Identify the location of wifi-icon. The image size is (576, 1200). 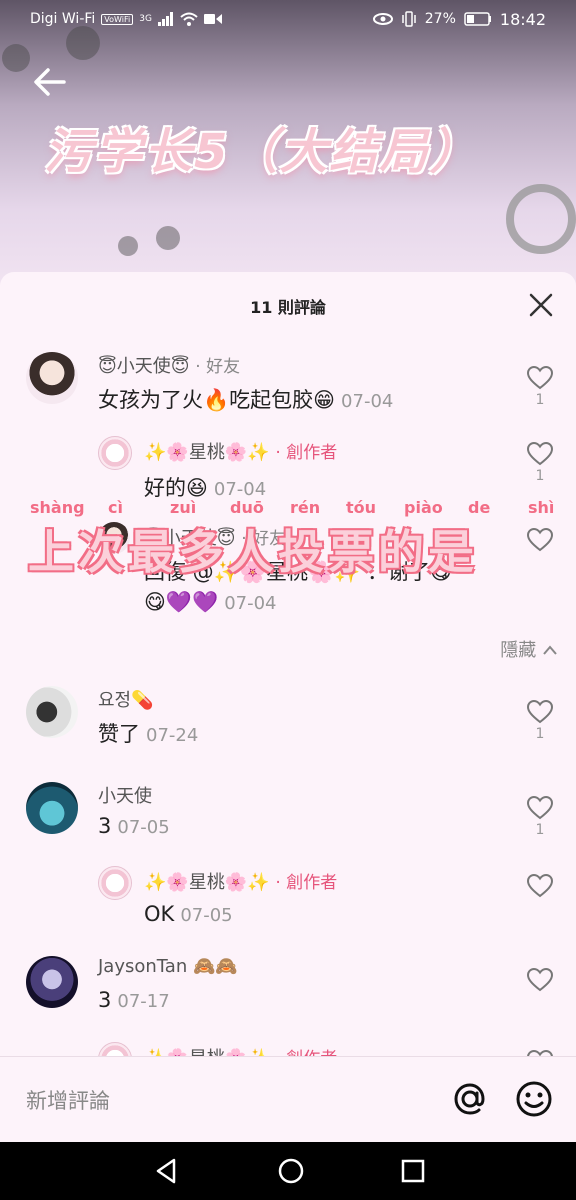
(189, 19).